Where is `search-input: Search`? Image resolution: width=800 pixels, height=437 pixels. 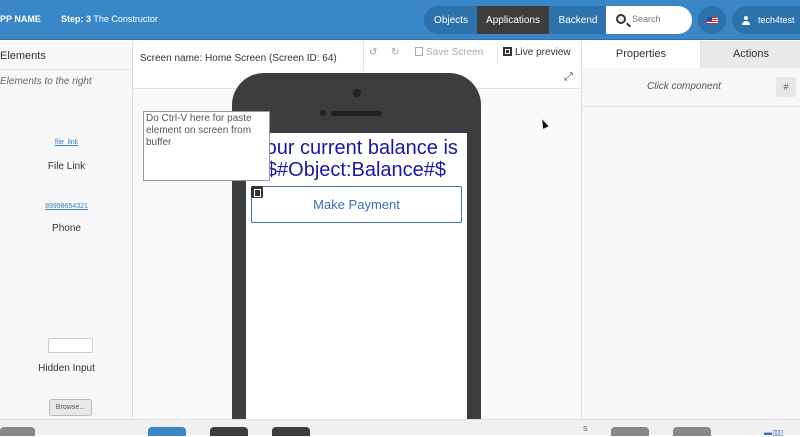 search-input: Search is located at coordinates (649, 20).